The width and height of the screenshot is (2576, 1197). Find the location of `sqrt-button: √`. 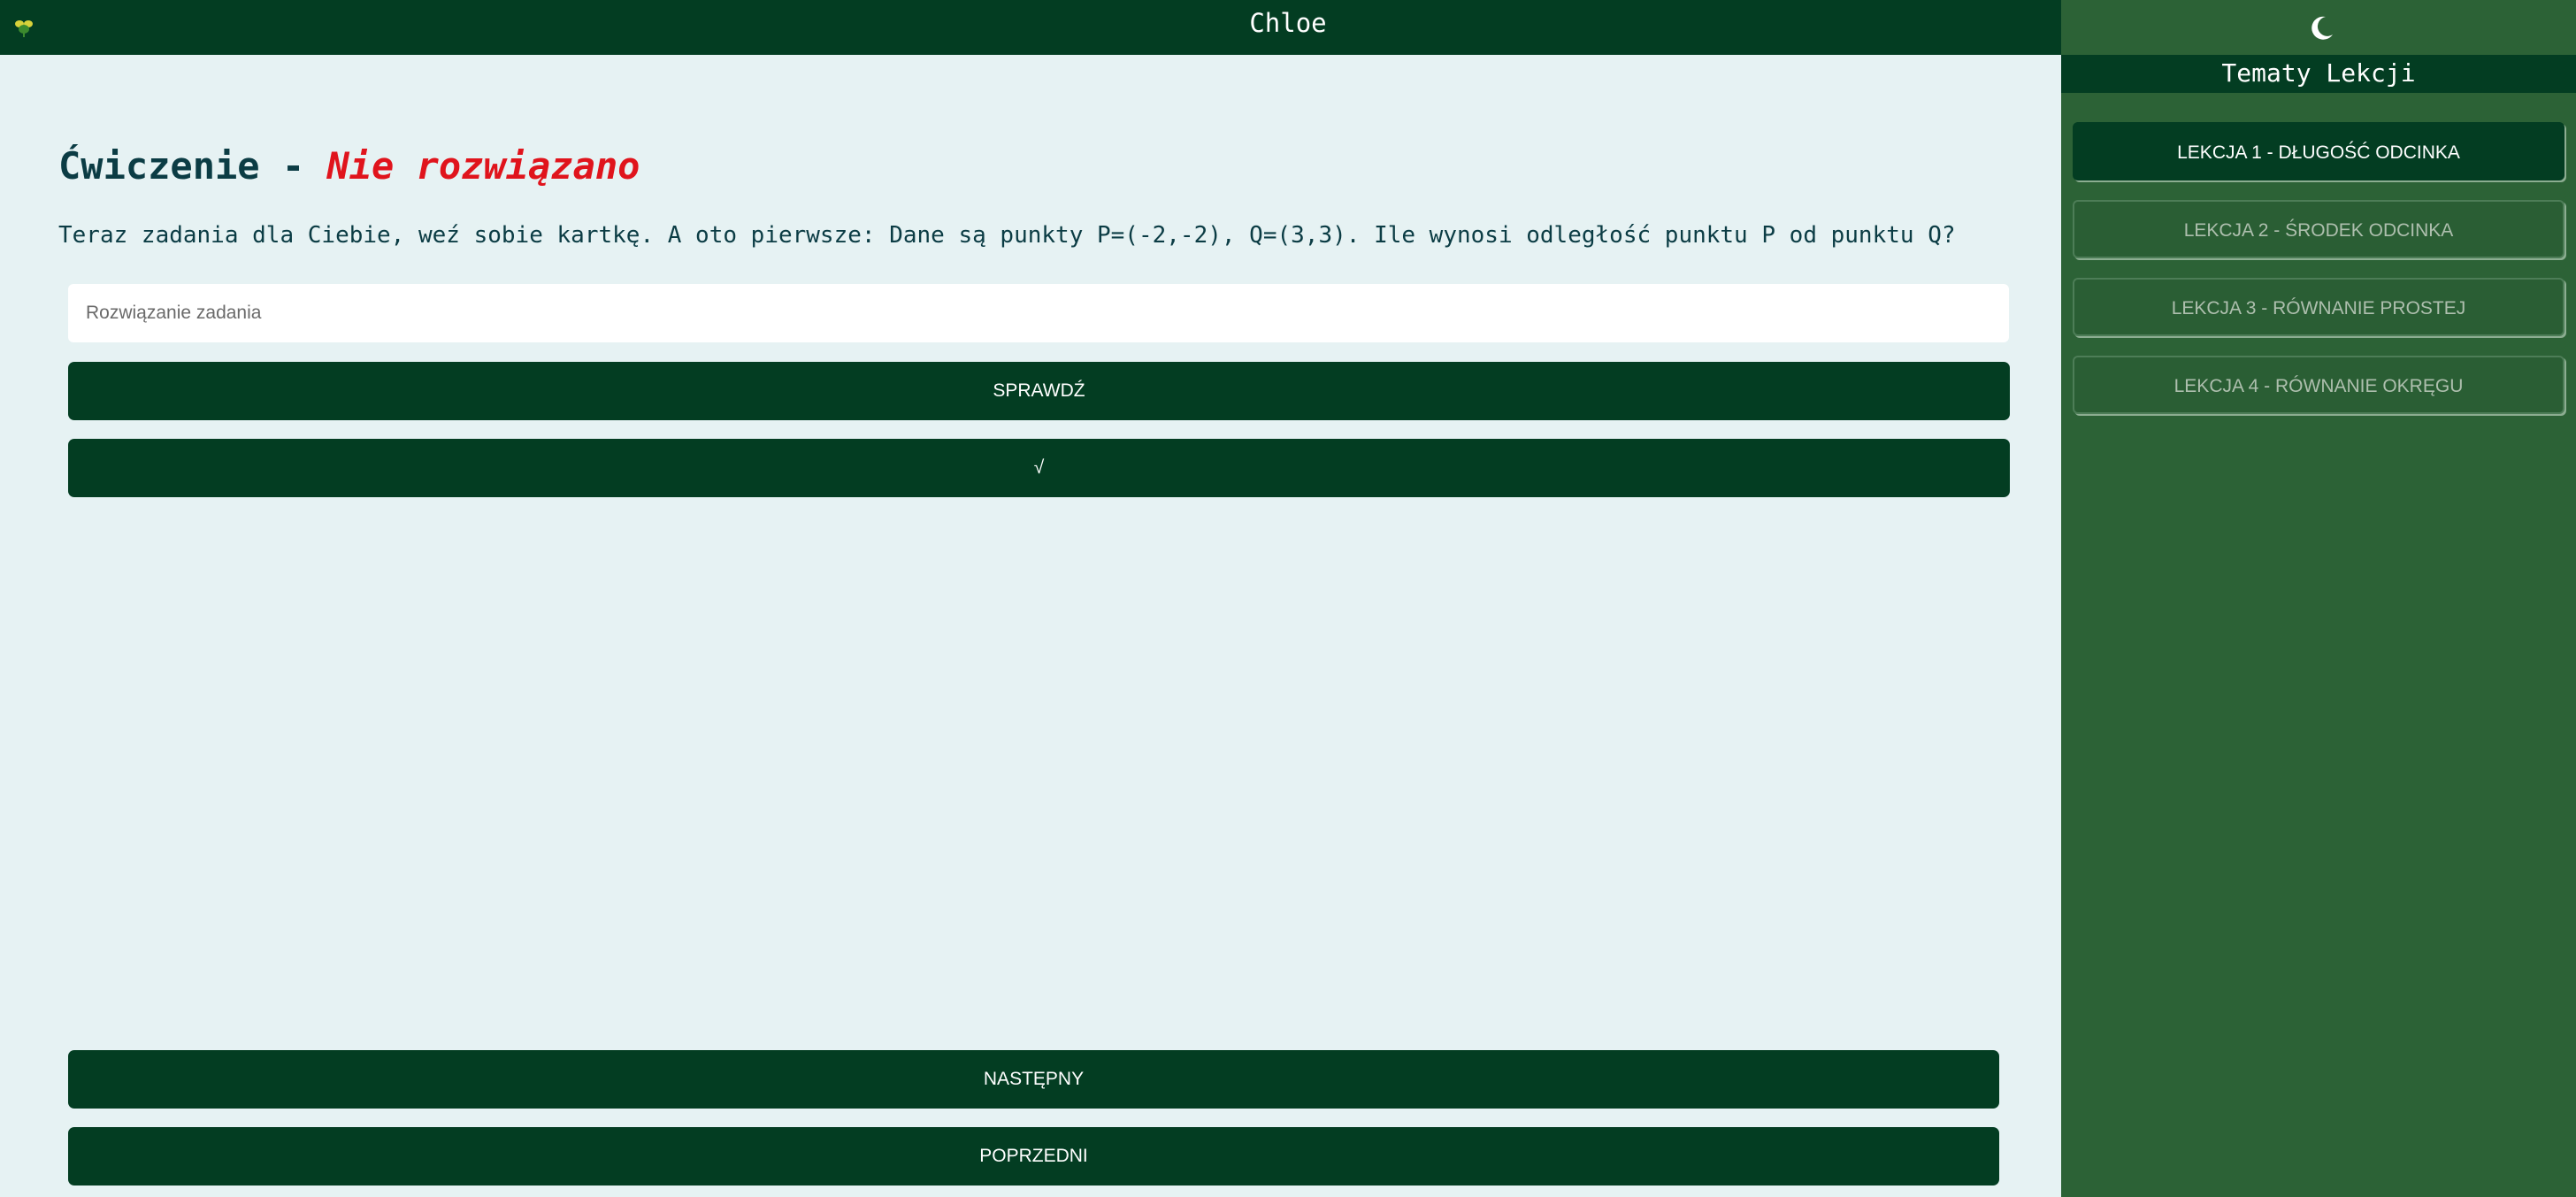

sqrt-button: √ is located at coordinates (1039, 468).